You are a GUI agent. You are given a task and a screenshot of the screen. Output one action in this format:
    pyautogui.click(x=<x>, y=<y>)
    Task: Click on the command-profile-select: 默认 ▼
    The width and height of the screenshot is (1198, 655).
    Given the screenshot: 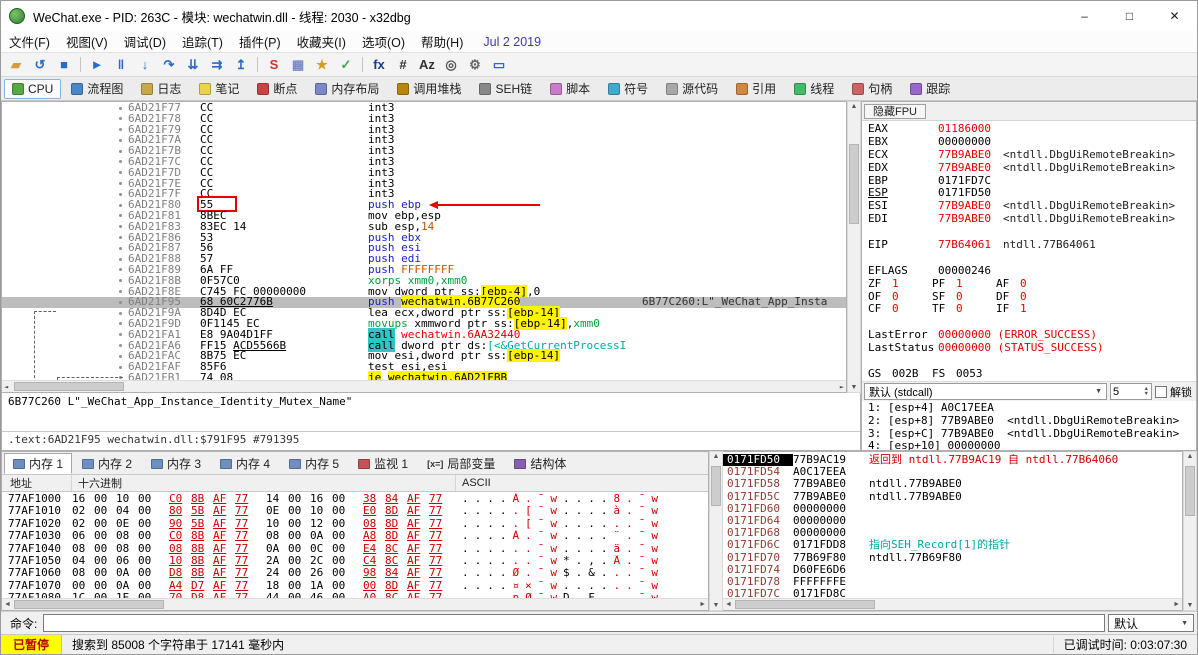 What is the action you would take?
    pyautogui.click(x=1151, y=623)
    